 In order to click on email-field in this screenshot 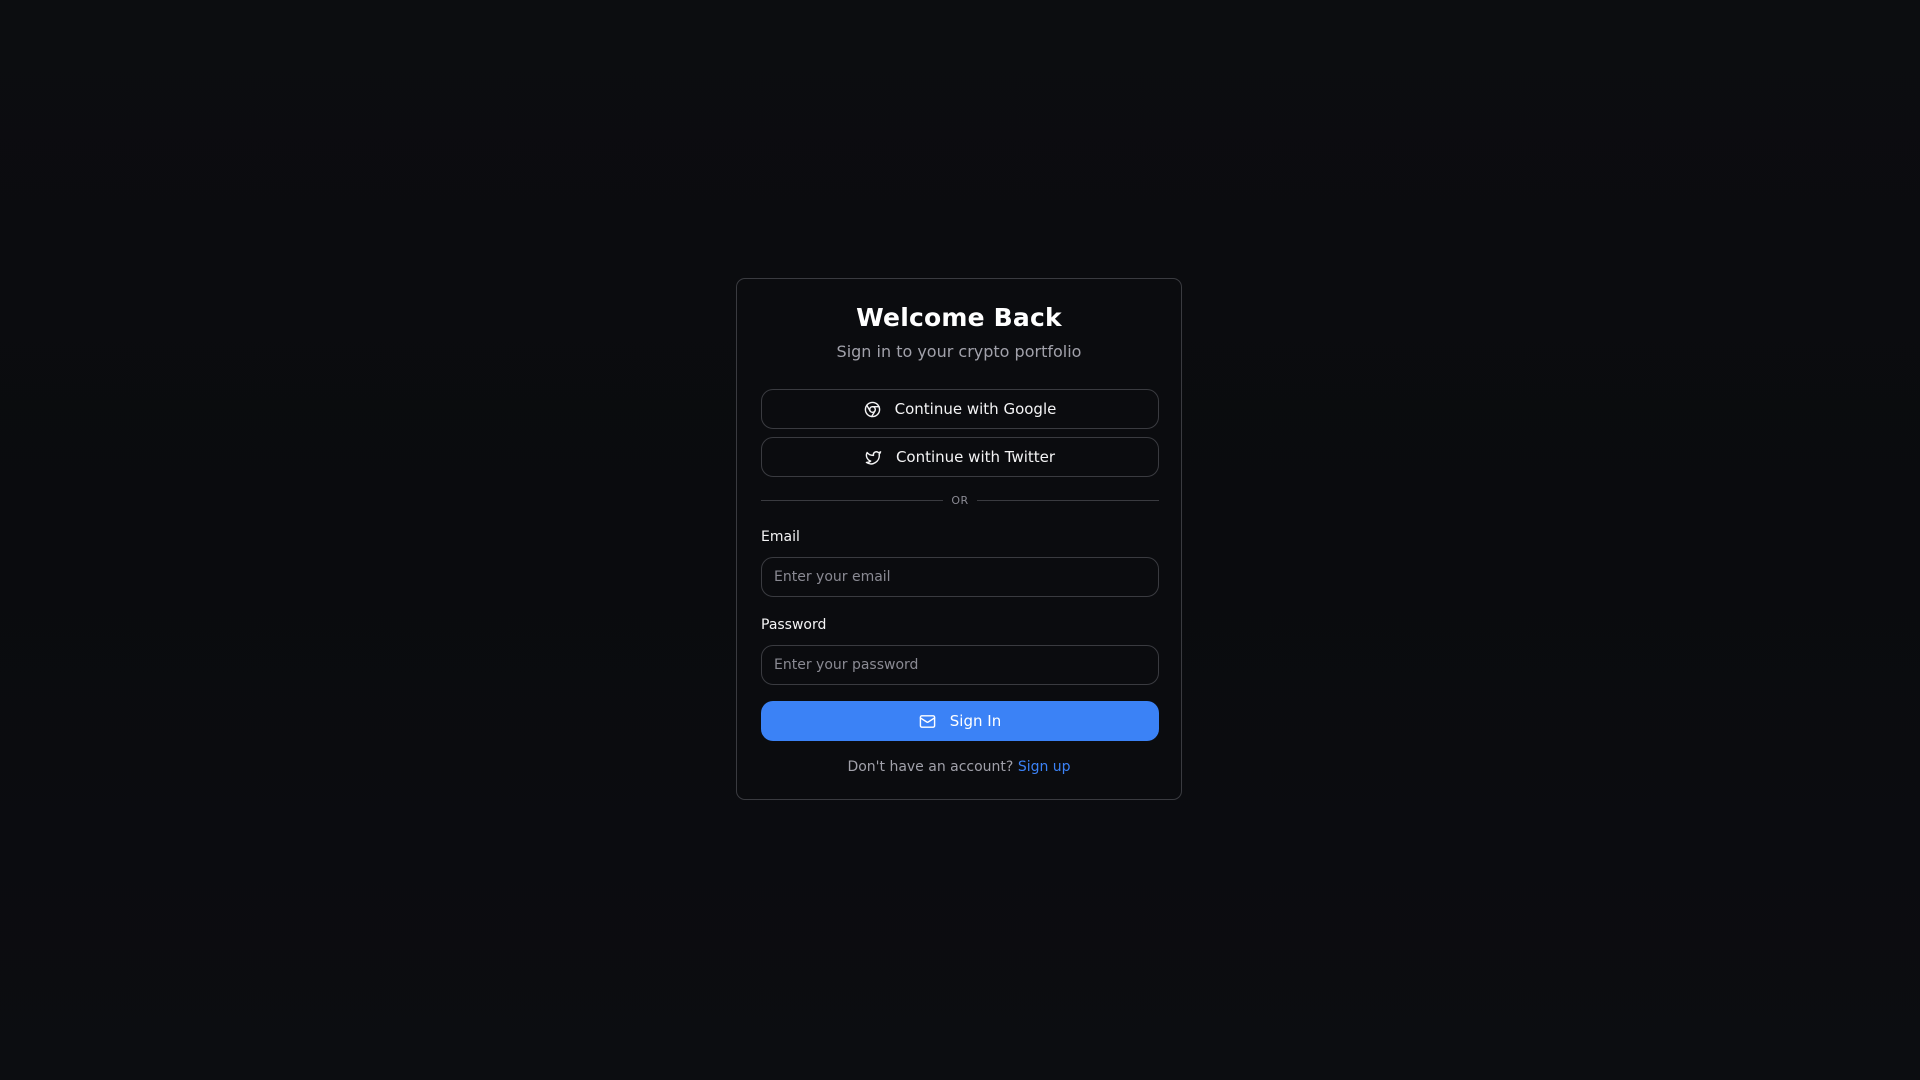, I will do `click(960, 577)`.